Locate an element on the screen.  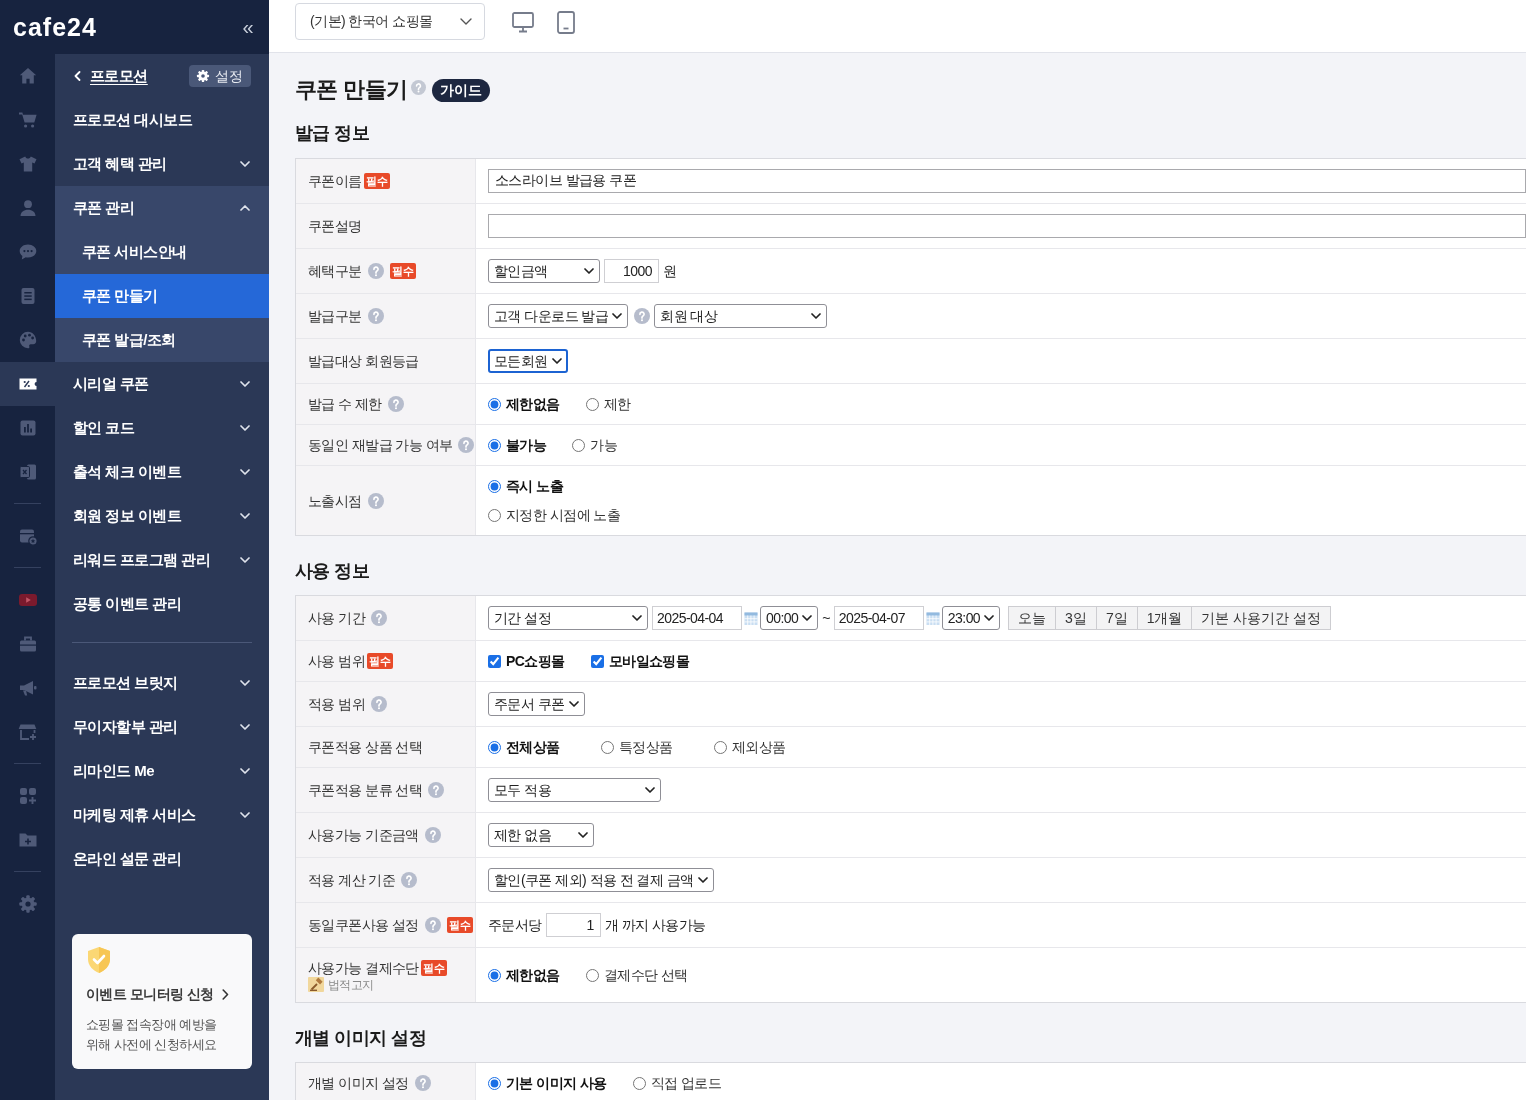
date-range-button: 3일 is located at coordinates (1076, 618).